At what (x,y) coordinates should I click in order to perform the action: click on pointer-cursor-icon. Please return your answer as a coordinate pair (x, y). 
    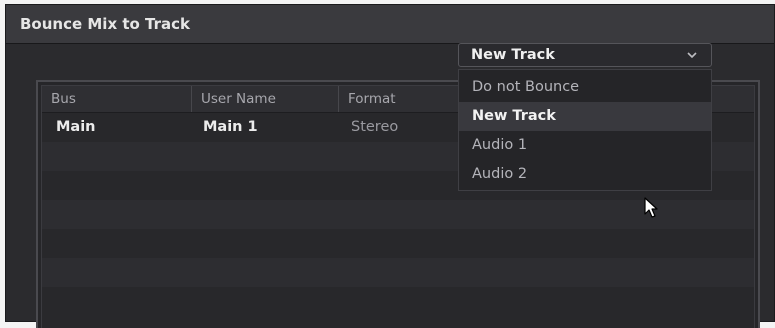
    Looking at the image, I should click on (651, 207).